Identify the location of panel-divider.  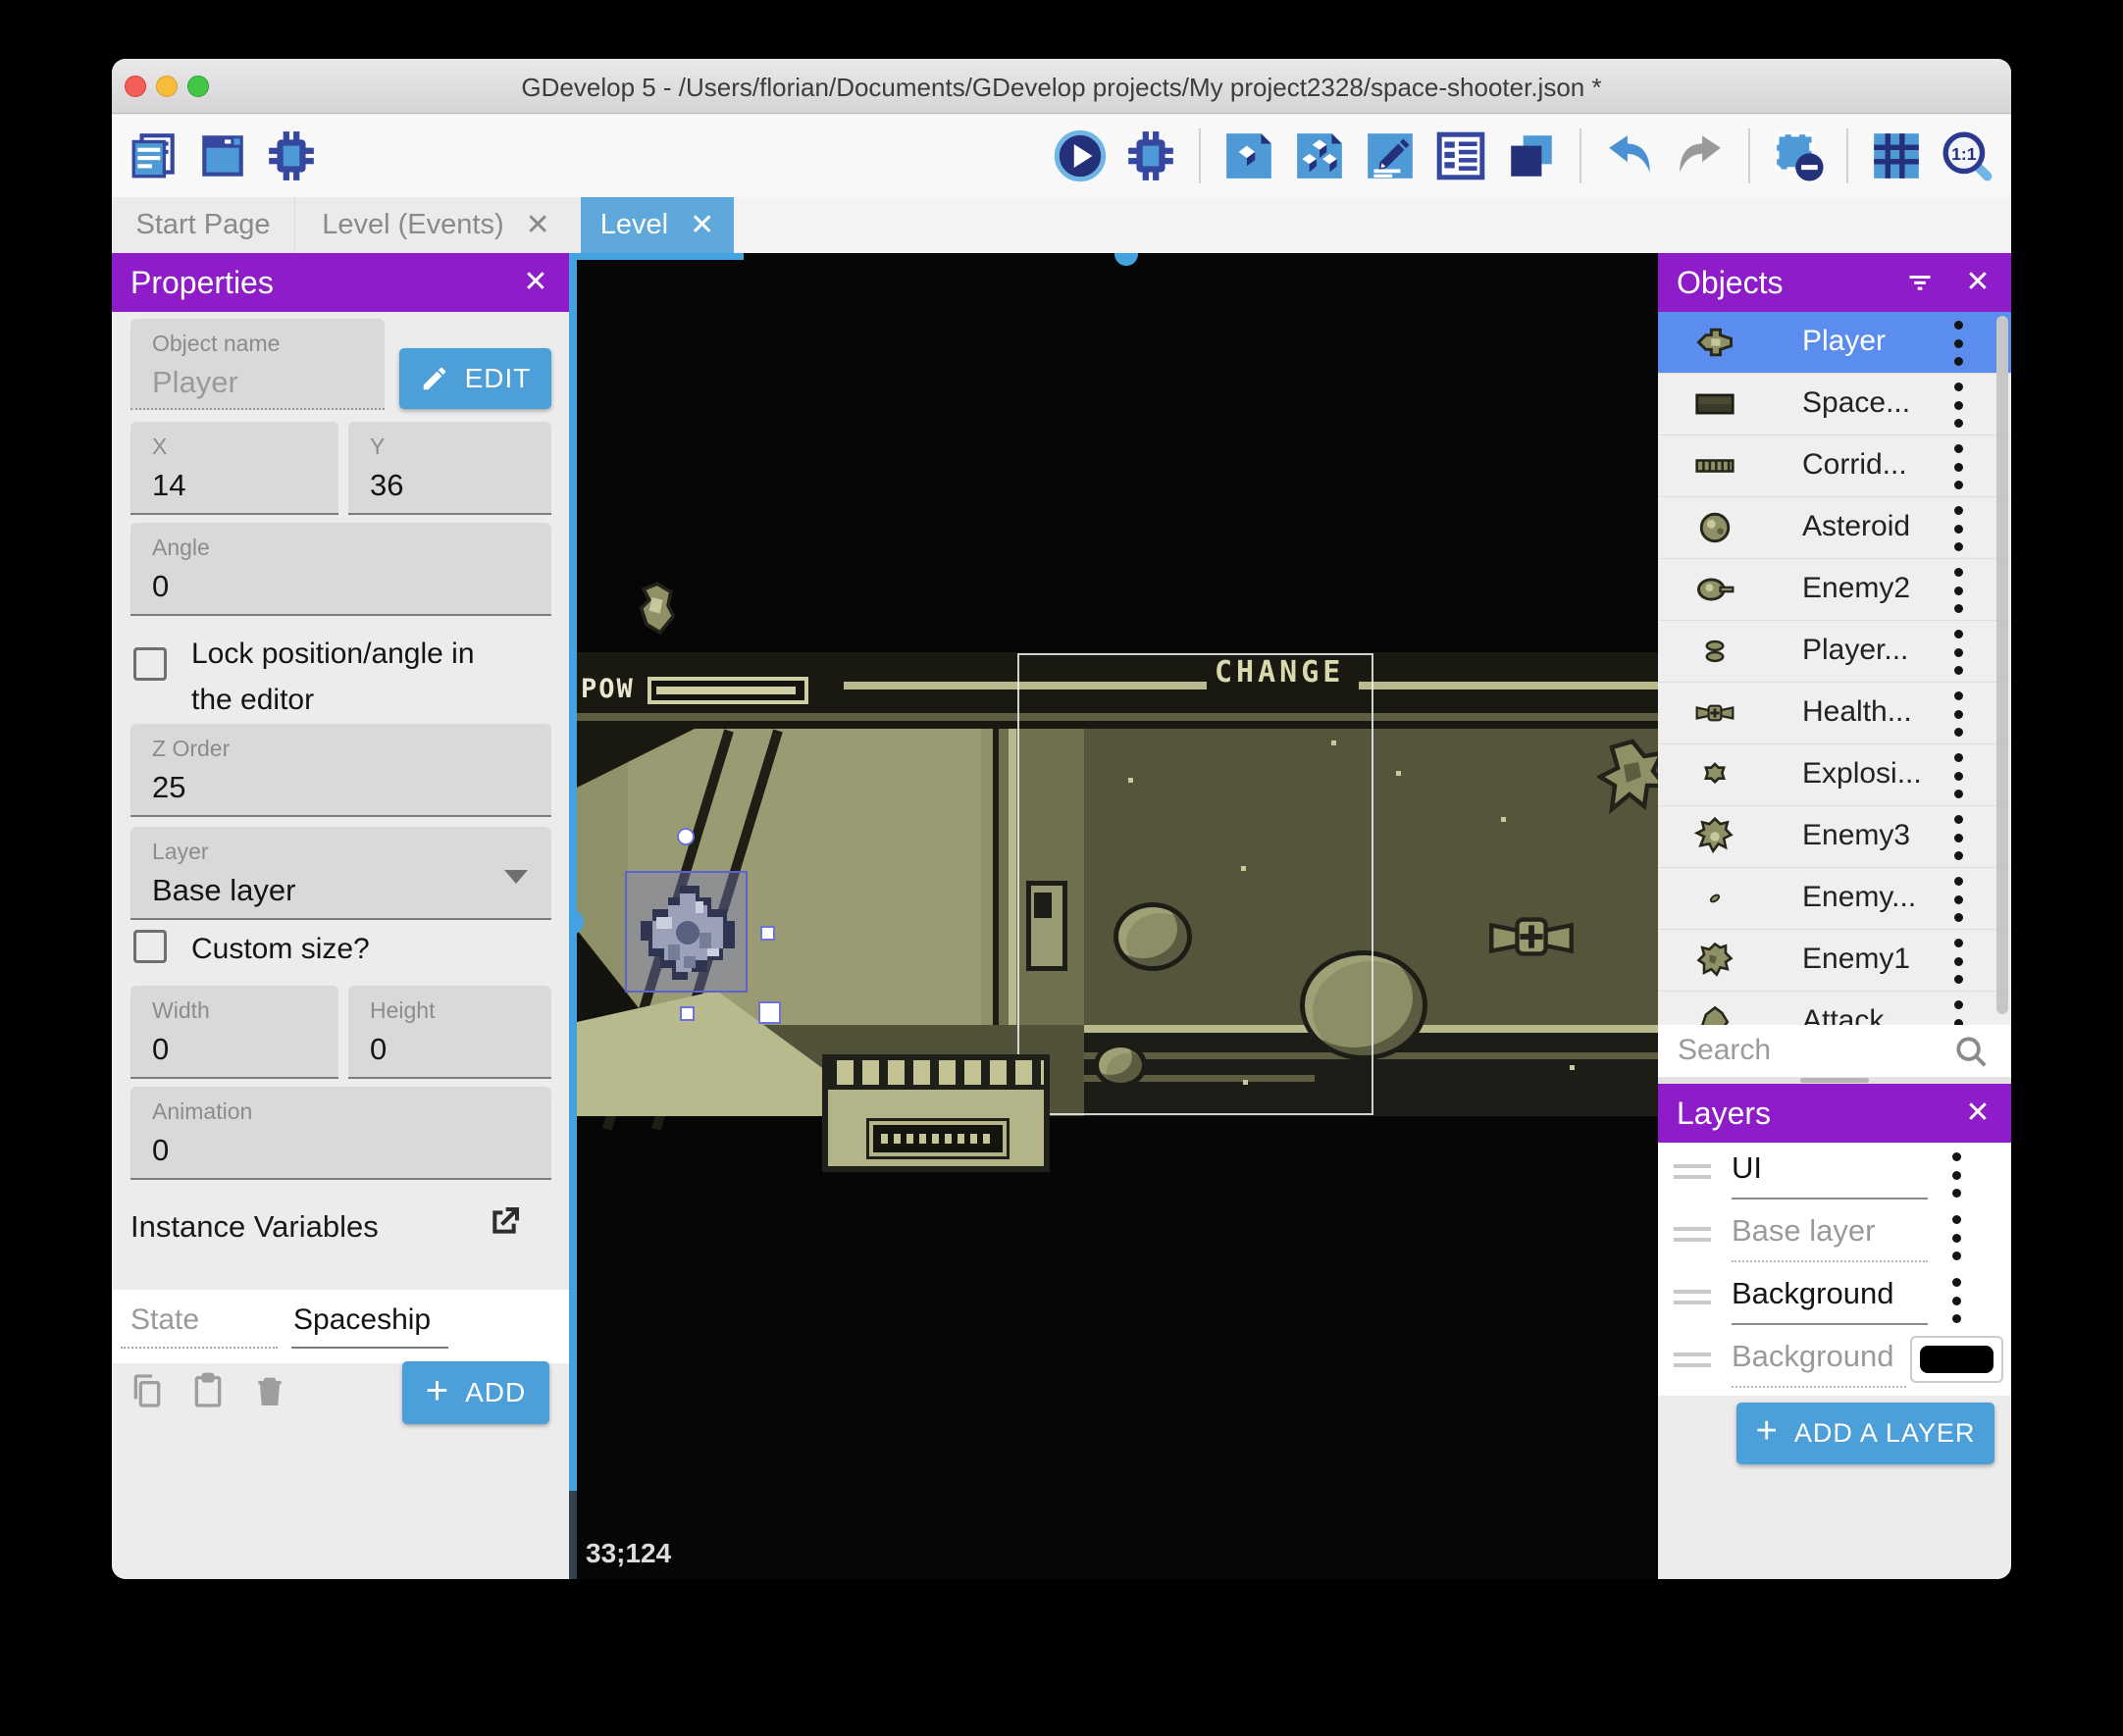
(1835, 1081).